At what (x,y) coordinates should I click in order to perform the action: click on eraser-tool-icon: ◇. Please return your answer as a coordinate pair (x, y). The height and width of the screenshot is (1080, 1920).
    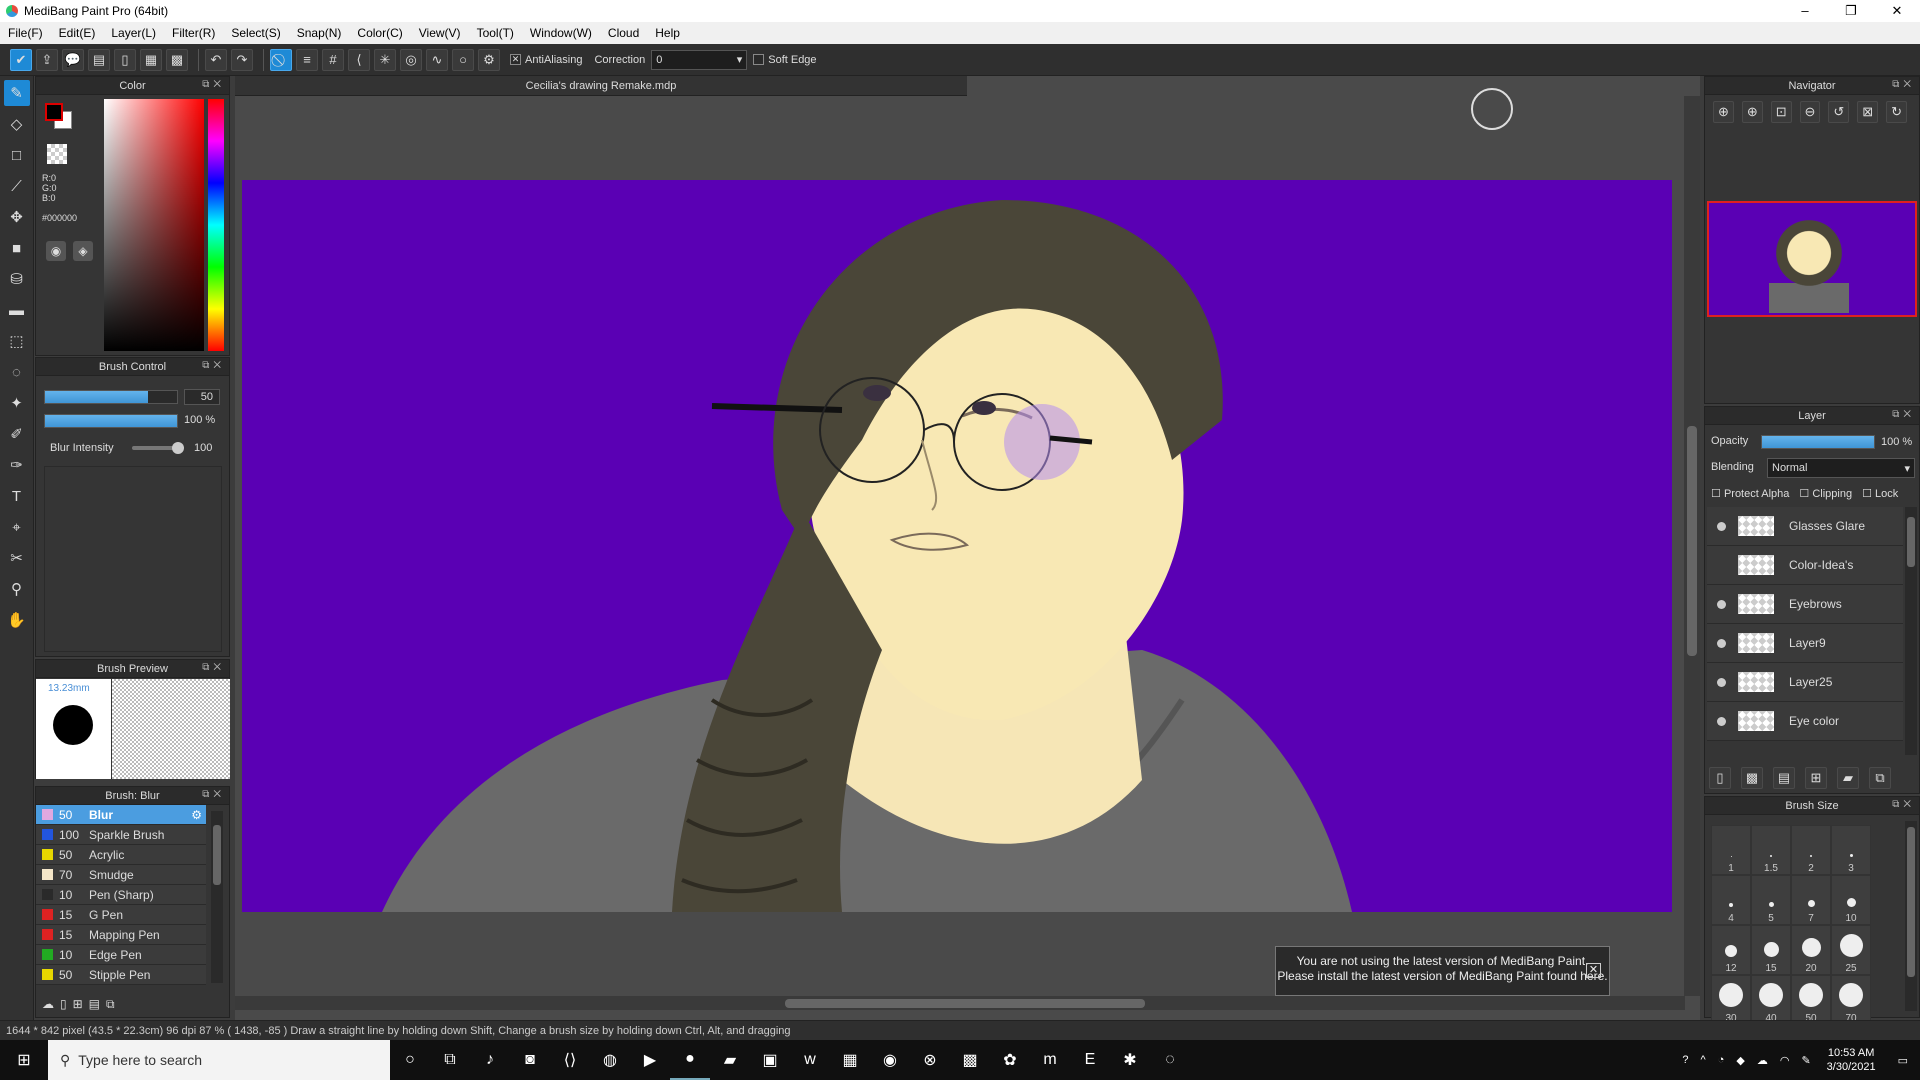
    Looking at the image, I should click on (17, 124).